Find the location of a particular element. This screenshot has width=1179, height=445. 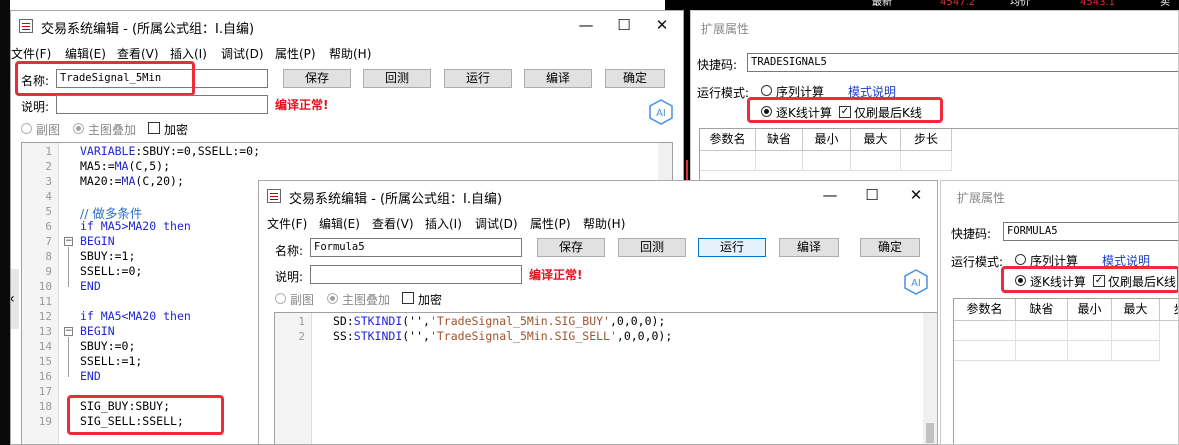

overlay-label: 主图叠加 is located at coordinates (366, 300).